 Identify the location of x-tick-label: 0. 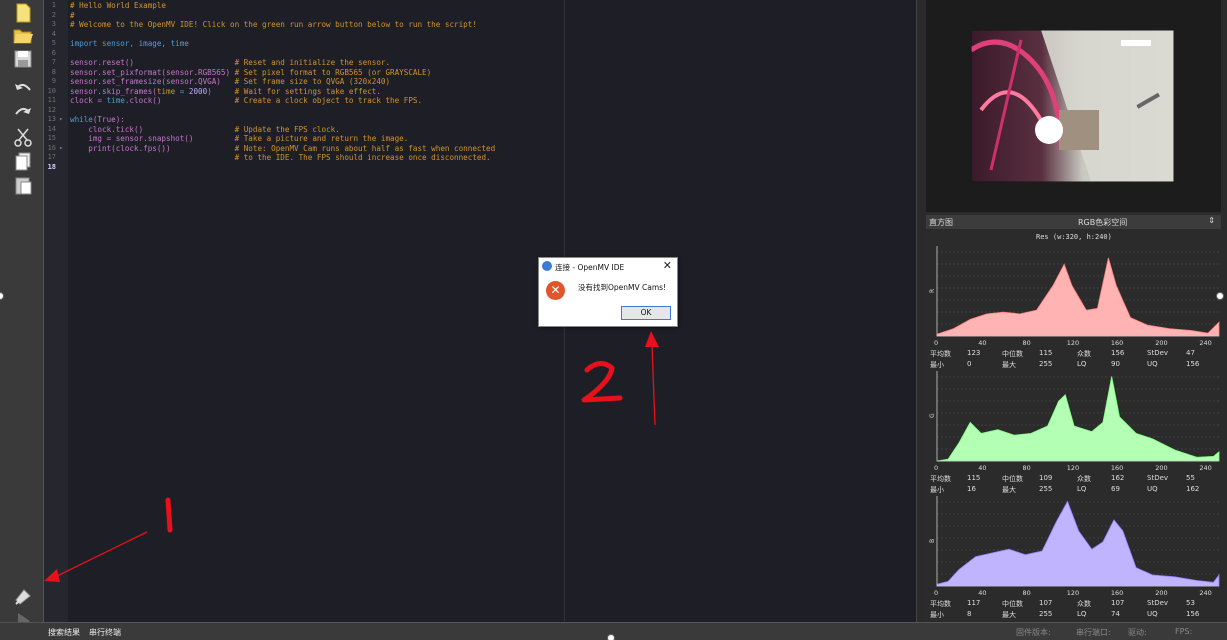
(936, 593).